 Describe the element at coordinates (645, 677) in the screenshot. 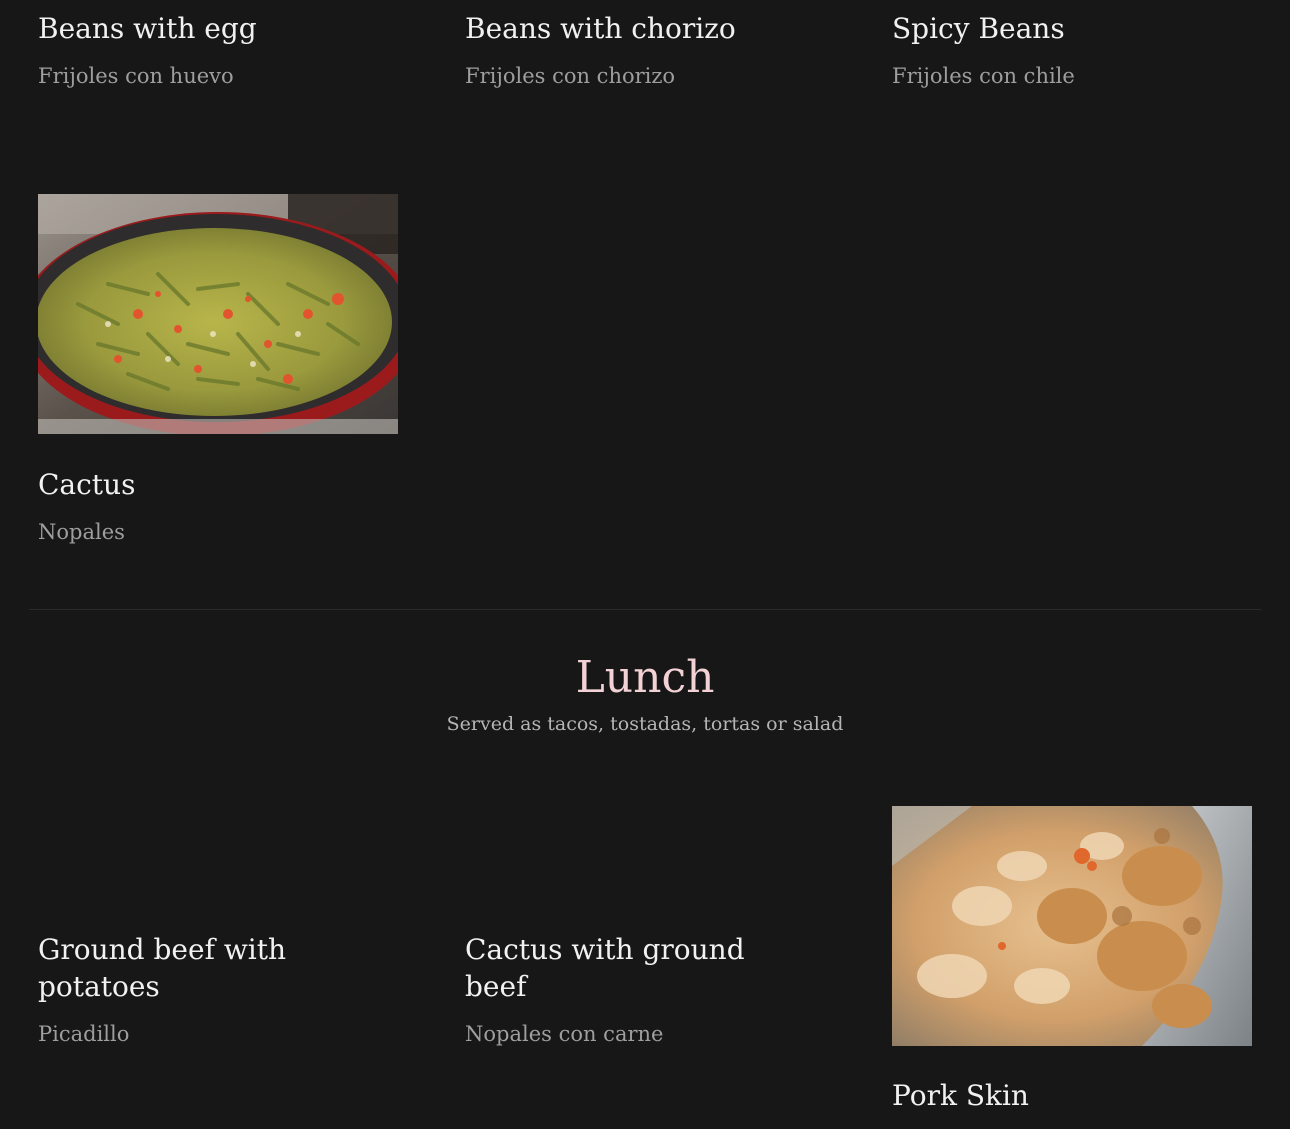

I see `section-title: Lunch` at that location.